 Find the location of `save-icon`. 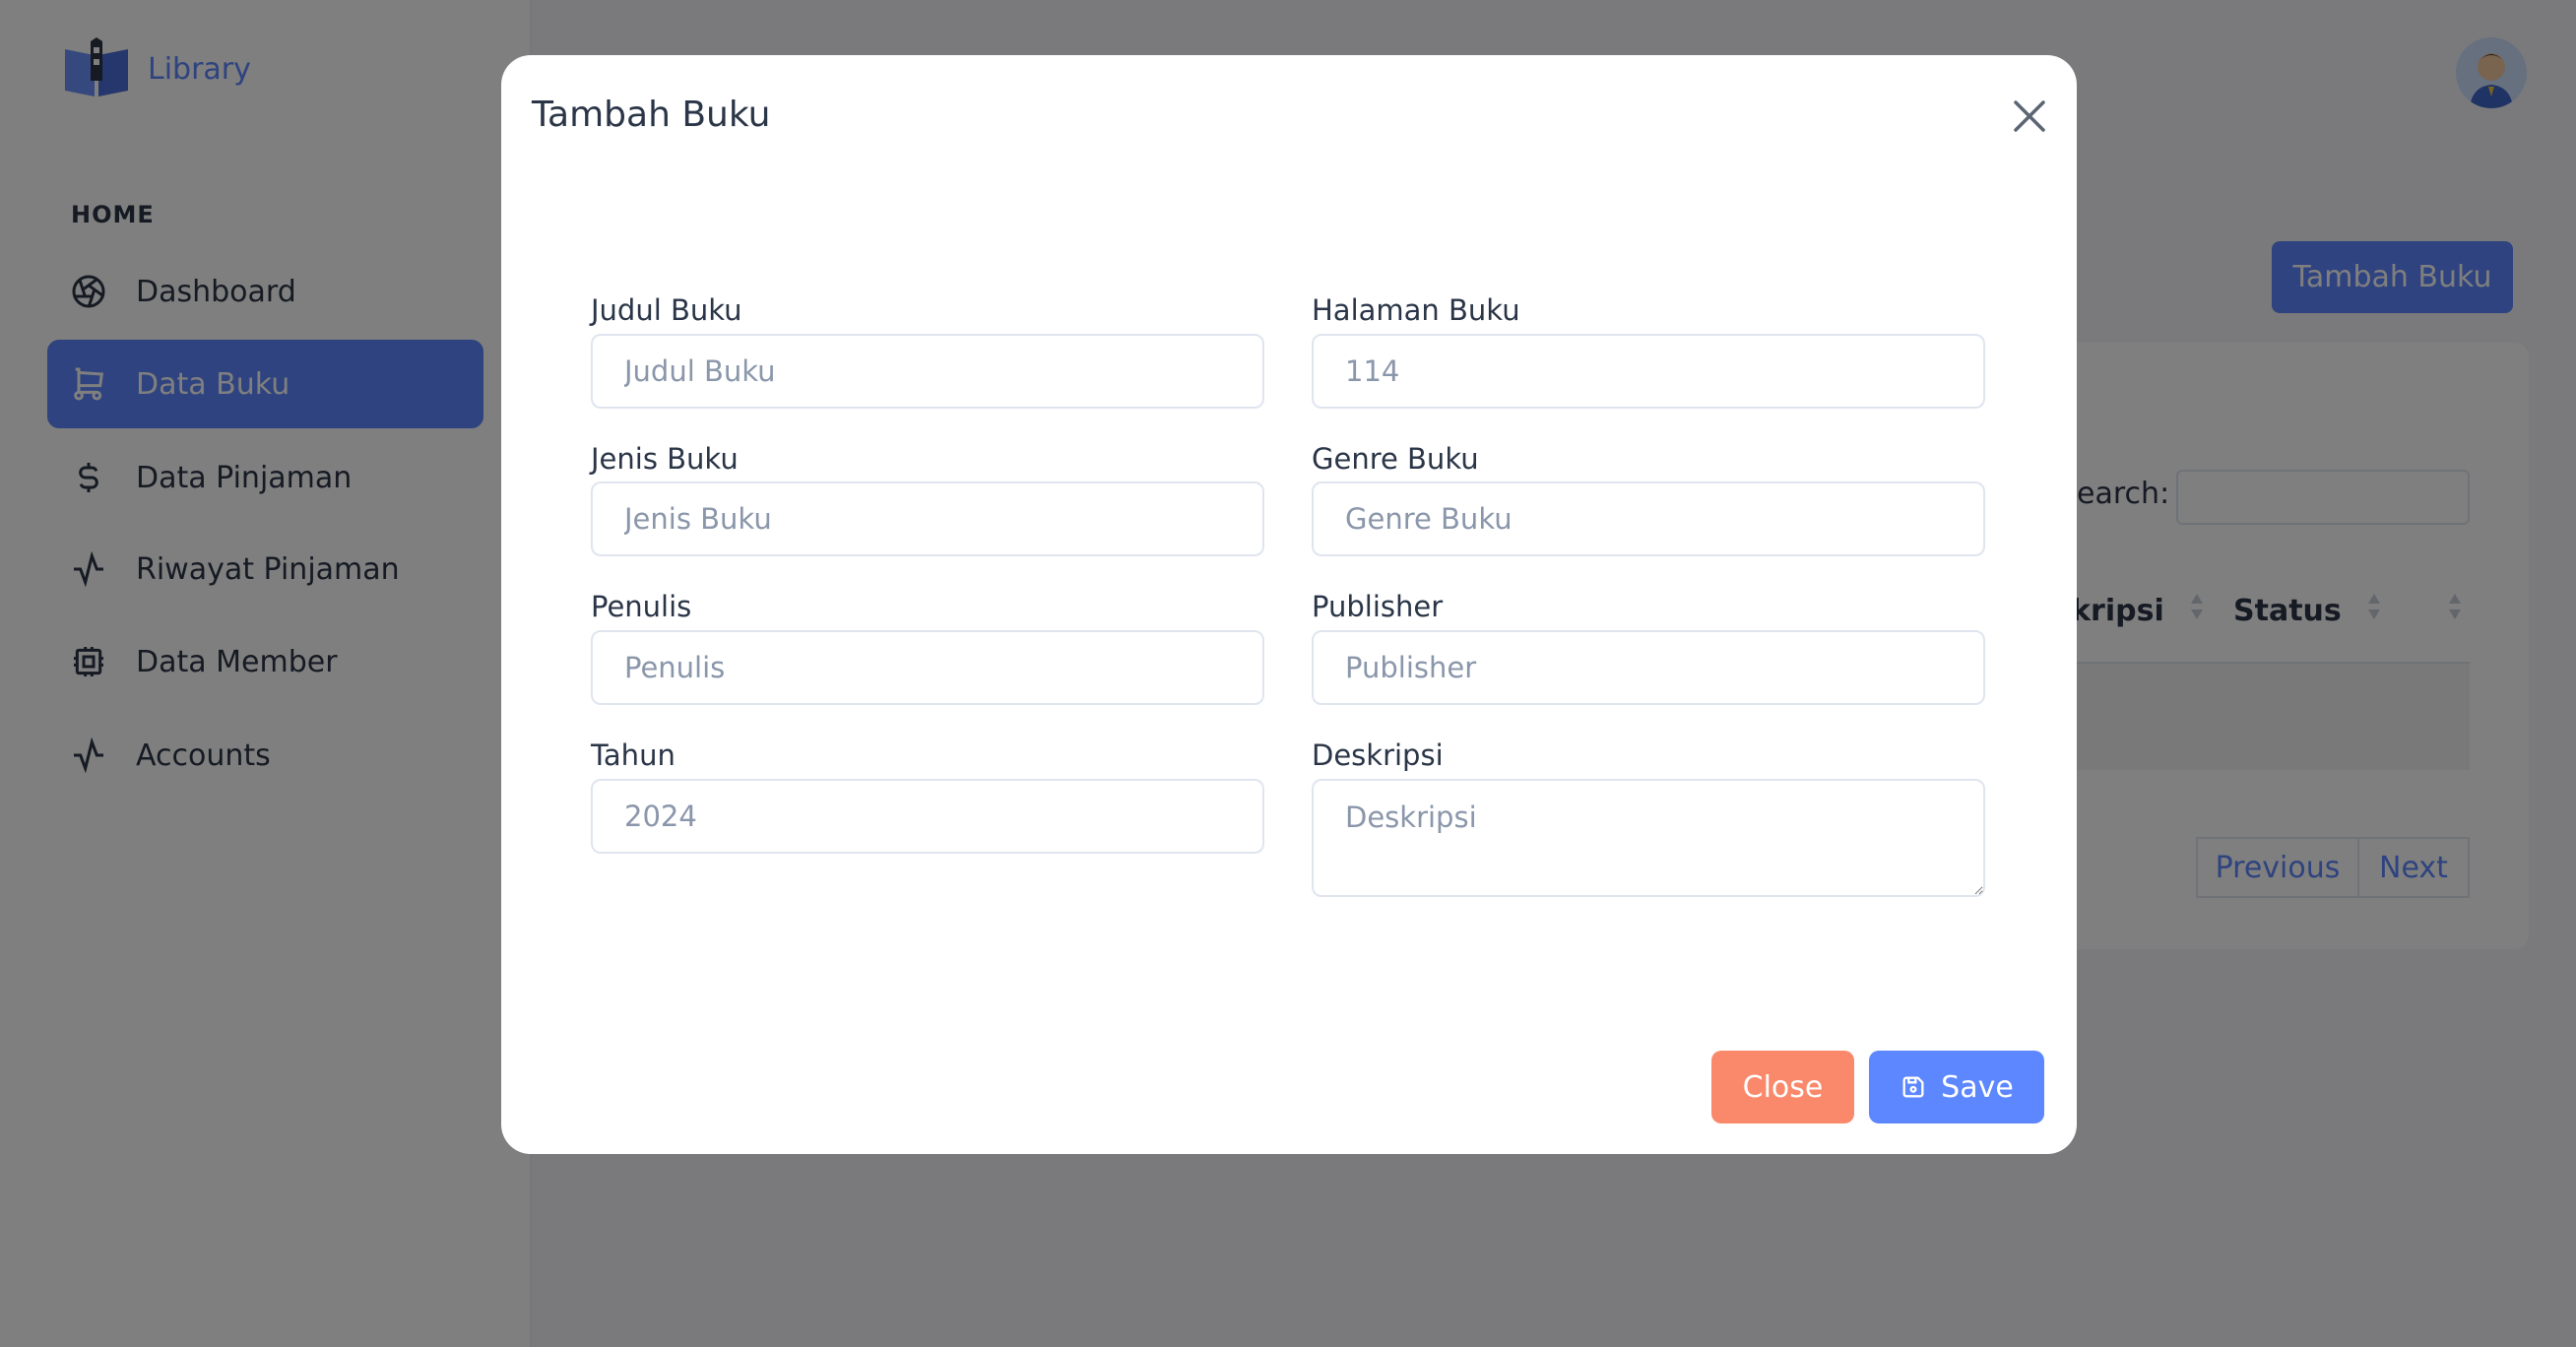

save-icon is located at coordinates (1913, 1087).